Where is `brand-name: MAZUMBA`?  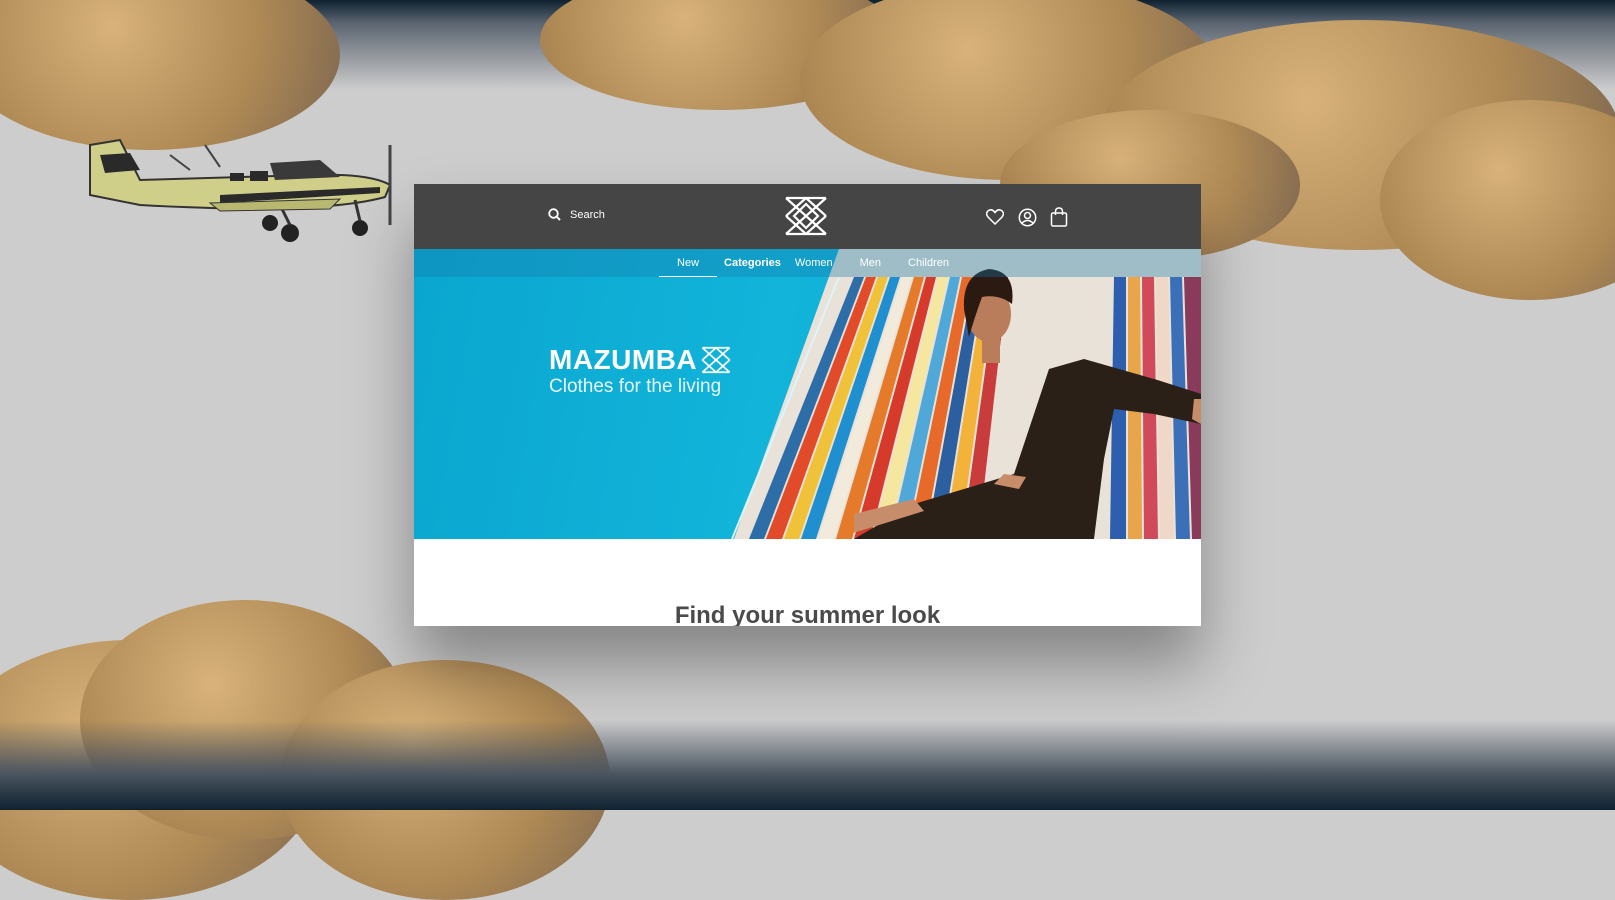
brand-name: MAZUMBA is located at coordinates (623, 359).